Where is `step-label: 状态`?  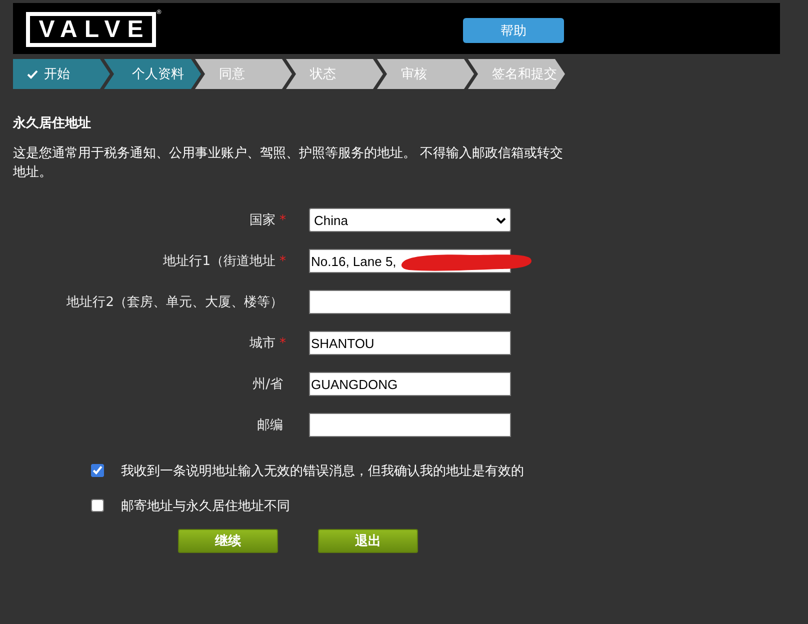 step-label: 状态 is located at coordinates (323, 74).